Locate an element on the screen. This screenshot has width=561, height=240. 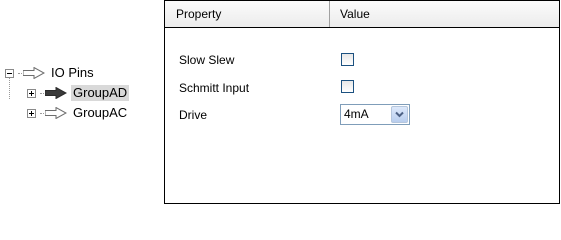
drive-select: 4mA is located at coordinates (375, 114).